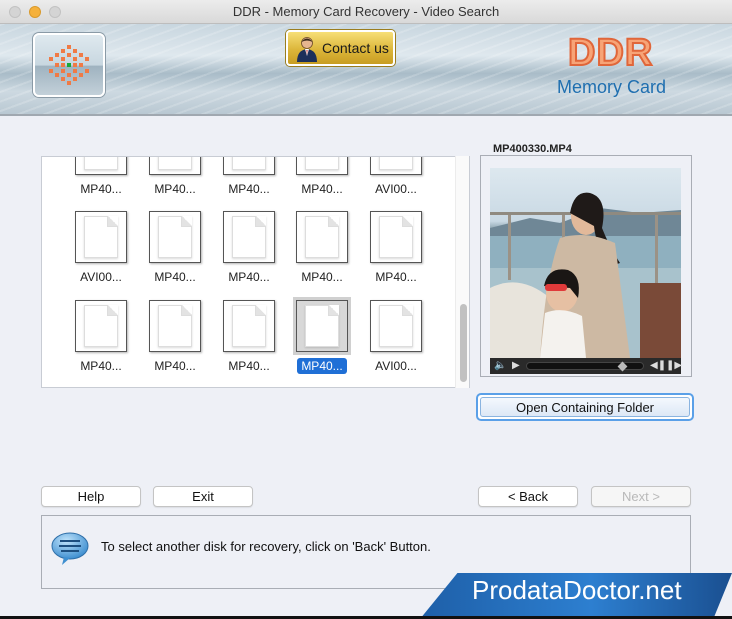 The height and width of the screenshot is (619, 732). Describe the element at coordinates (15, 12) in the screenshot. I see `close-window-button` at that location.